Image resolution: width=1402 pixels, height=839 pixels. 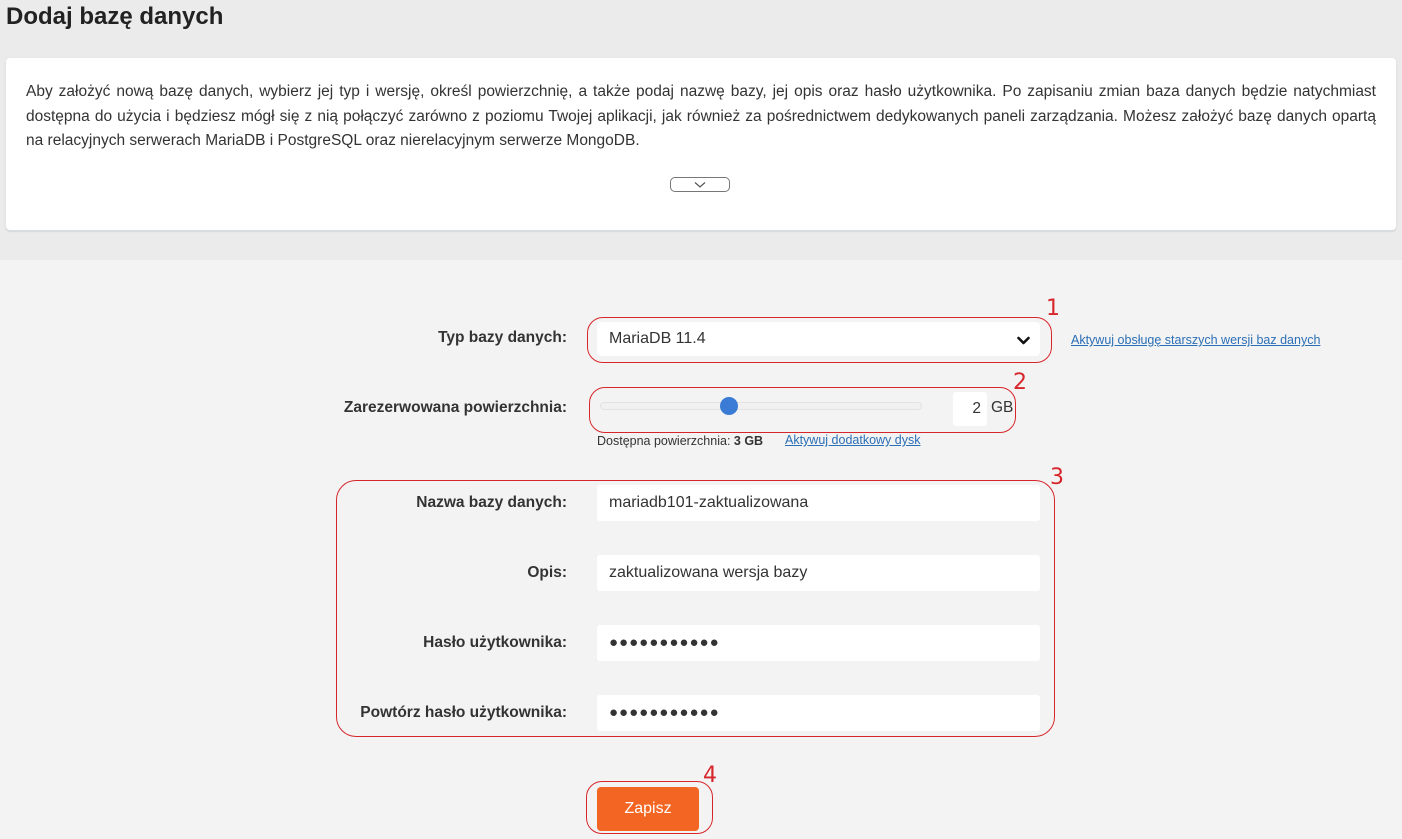 I want to click on storage-unit: GB, so click(x=1002, y=407).